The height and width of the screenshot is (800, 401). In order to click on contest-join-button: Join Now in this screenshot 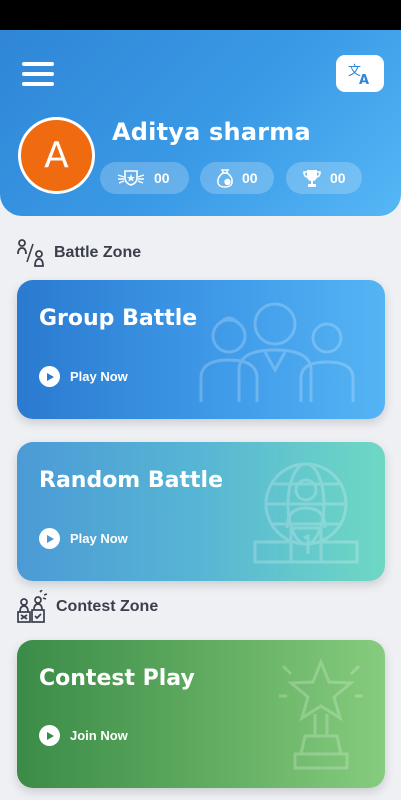, I will do `click(83, 735)`.